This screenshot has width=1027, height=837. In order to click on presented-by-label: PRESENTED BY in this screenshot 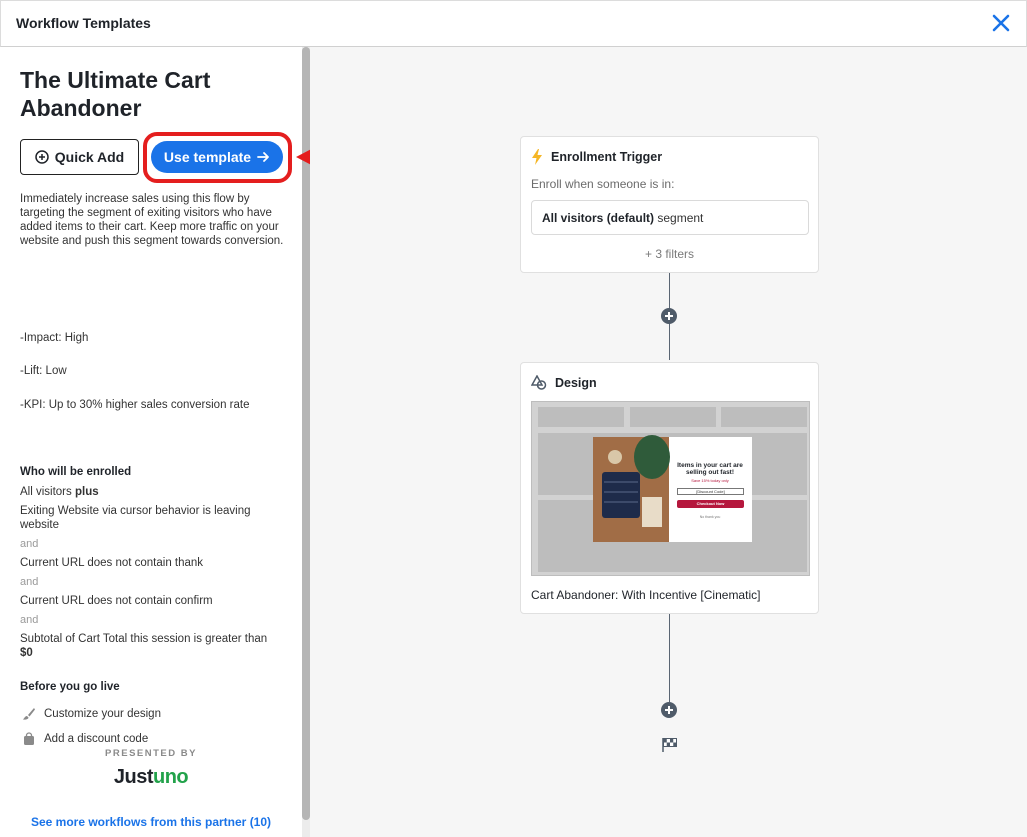, I will do `click(151, 753)`.